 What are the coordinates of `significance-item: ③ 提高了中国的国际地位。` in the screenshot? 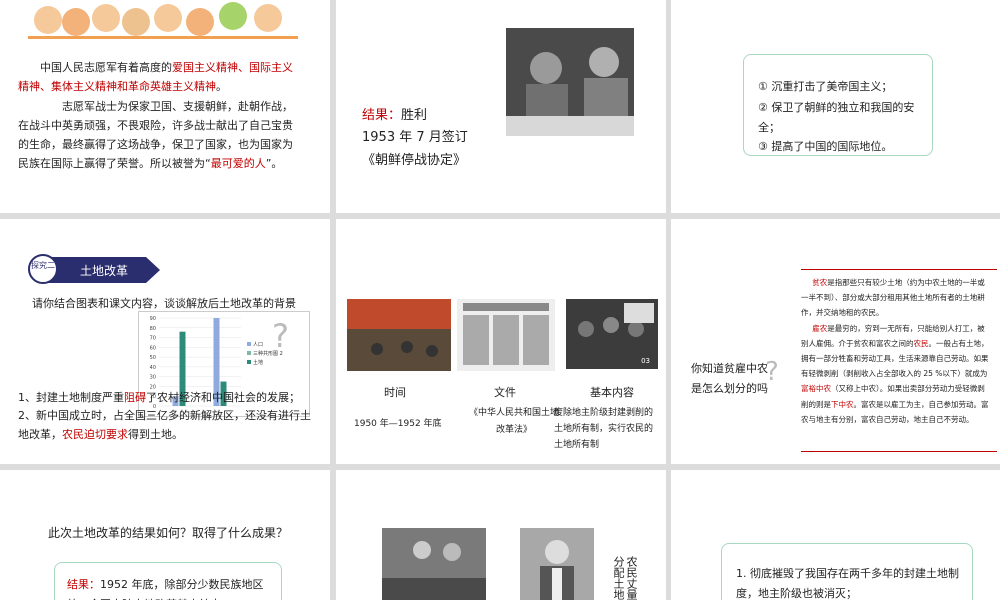 It's located at (825, 146).